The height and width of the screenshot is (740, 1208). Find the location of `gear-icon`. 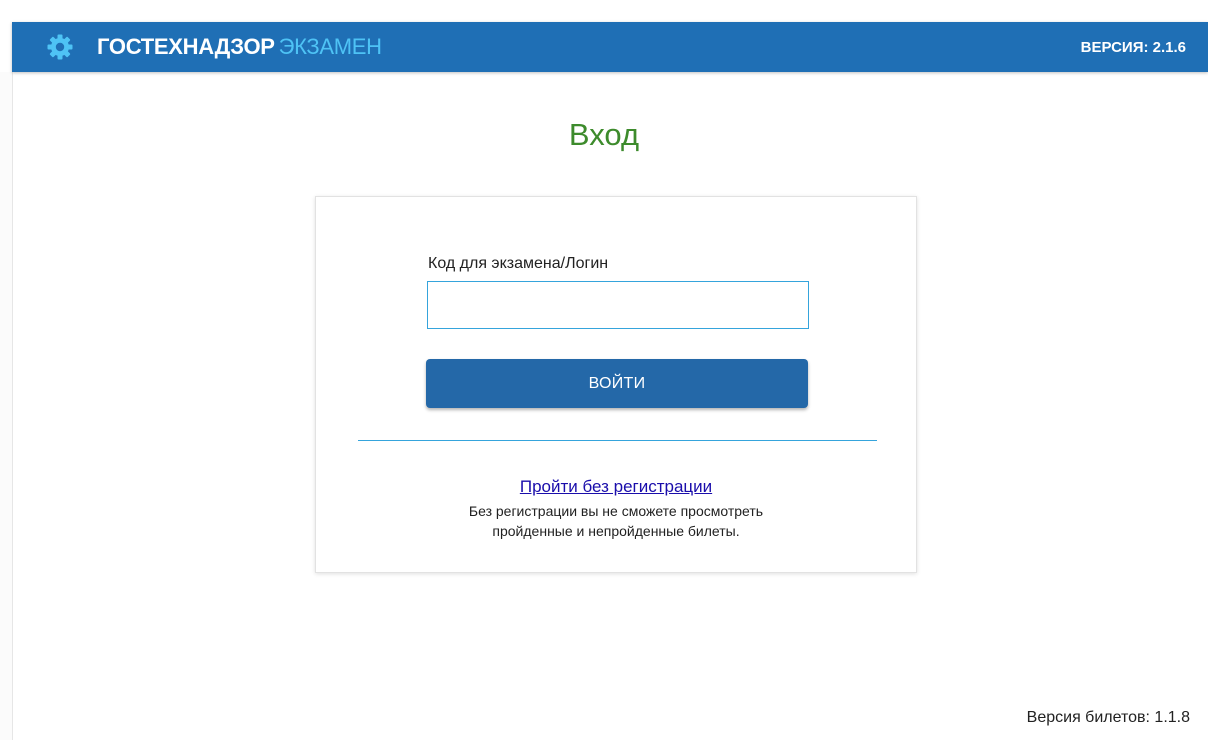

gear-icon is located at coordinates (60, 47).